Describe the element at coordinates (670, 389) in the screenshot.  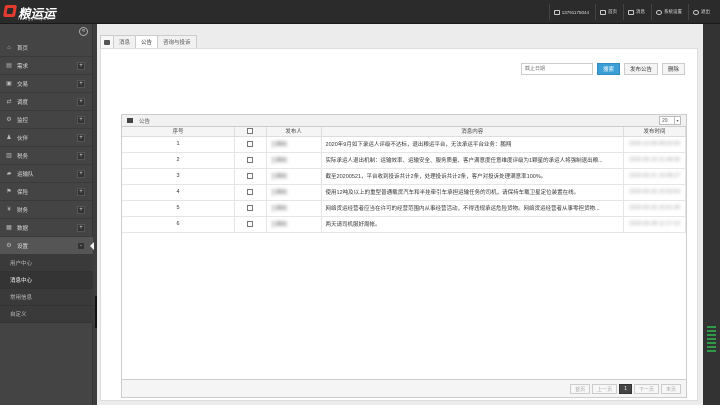
I see `last-page-button: 末页` at that location.